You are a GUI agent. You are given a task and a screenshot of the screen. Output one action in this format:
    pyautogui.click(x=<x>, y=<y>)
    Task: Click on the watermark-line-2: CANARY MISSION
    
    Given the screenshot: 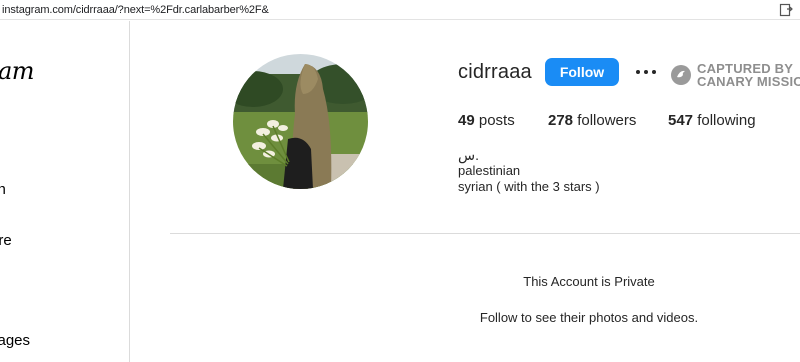 What is the action you would take?
    pyautogui.click(x=748, y=81)
    